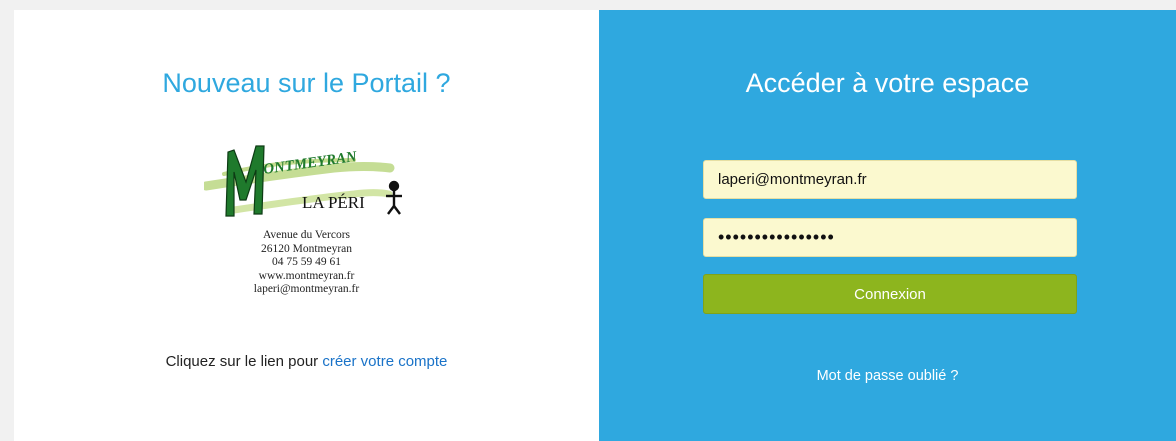 The image size is (1176, 441). I want to click on address-phone: 04 75 59 49 61, so click(306, 262).